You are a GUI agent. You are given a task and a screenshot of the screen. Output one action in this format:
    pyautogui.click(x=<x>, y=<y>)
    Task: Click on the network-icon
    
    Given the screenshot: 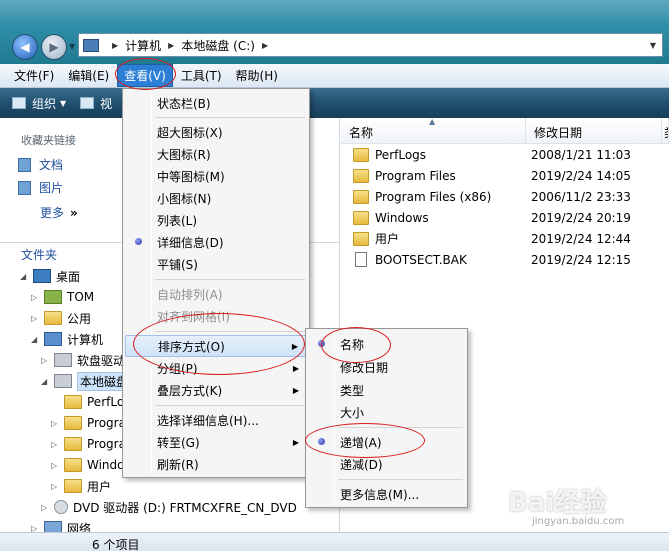 What is the action you would take?
    pyautogui.click(x=53, y=526)
    